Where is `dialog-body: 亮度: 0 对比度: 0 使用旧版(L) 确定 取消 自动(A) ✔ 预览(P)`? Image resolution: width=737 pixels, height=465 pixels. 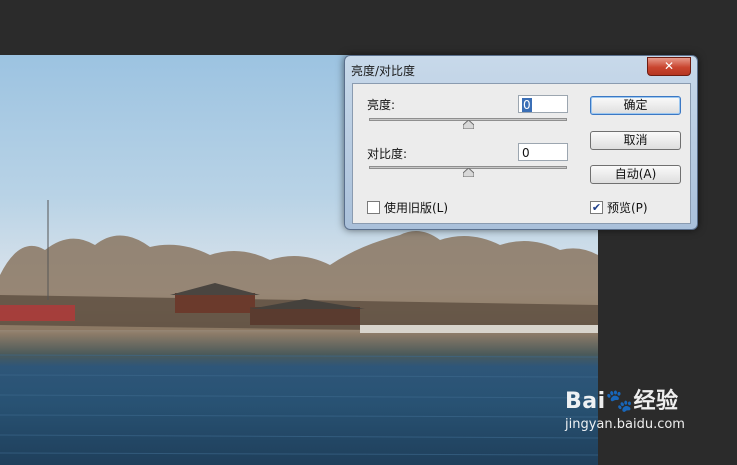
dialog-body: 亮度: 0 对比度: 0 使用旧版(L) 确定 取消 自动(A) ✔ 预览(P) is located at coordinates (521, 153).